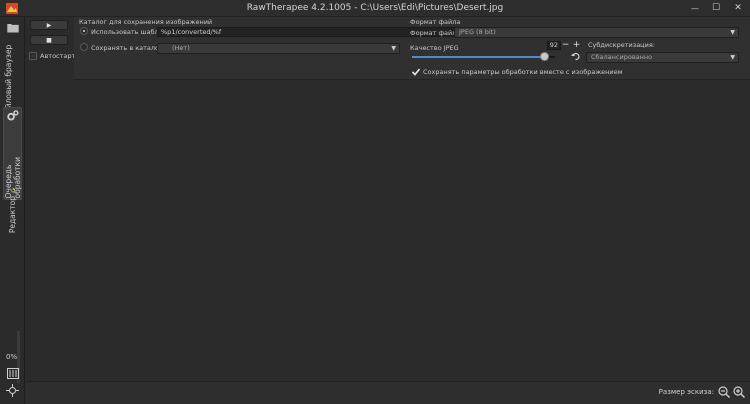  What do you see at coordinates (12, 390) in the screenshot?
I see `fullscreen-icon` at bounding box center [12, 390].